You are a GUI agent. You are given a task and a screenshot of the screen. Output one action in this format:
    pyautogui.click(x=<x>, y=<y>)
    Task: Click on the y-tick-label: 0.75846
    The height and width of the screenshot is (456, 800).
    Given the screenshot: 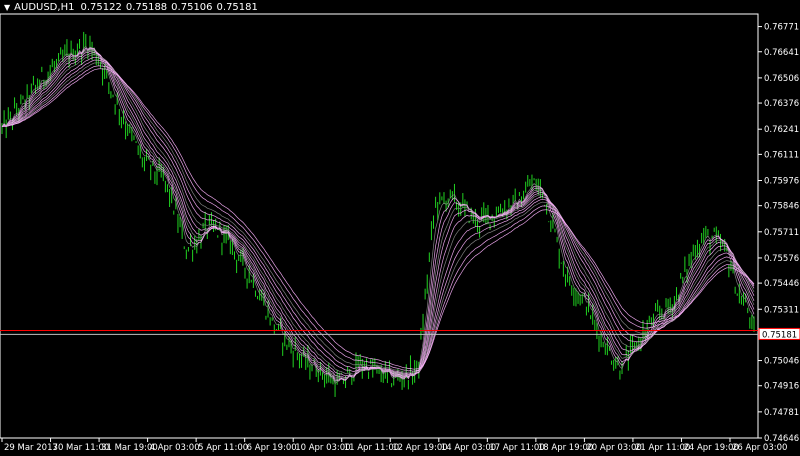 What is the action you would take?
    pyautogui.click(x=781, y=207)
    